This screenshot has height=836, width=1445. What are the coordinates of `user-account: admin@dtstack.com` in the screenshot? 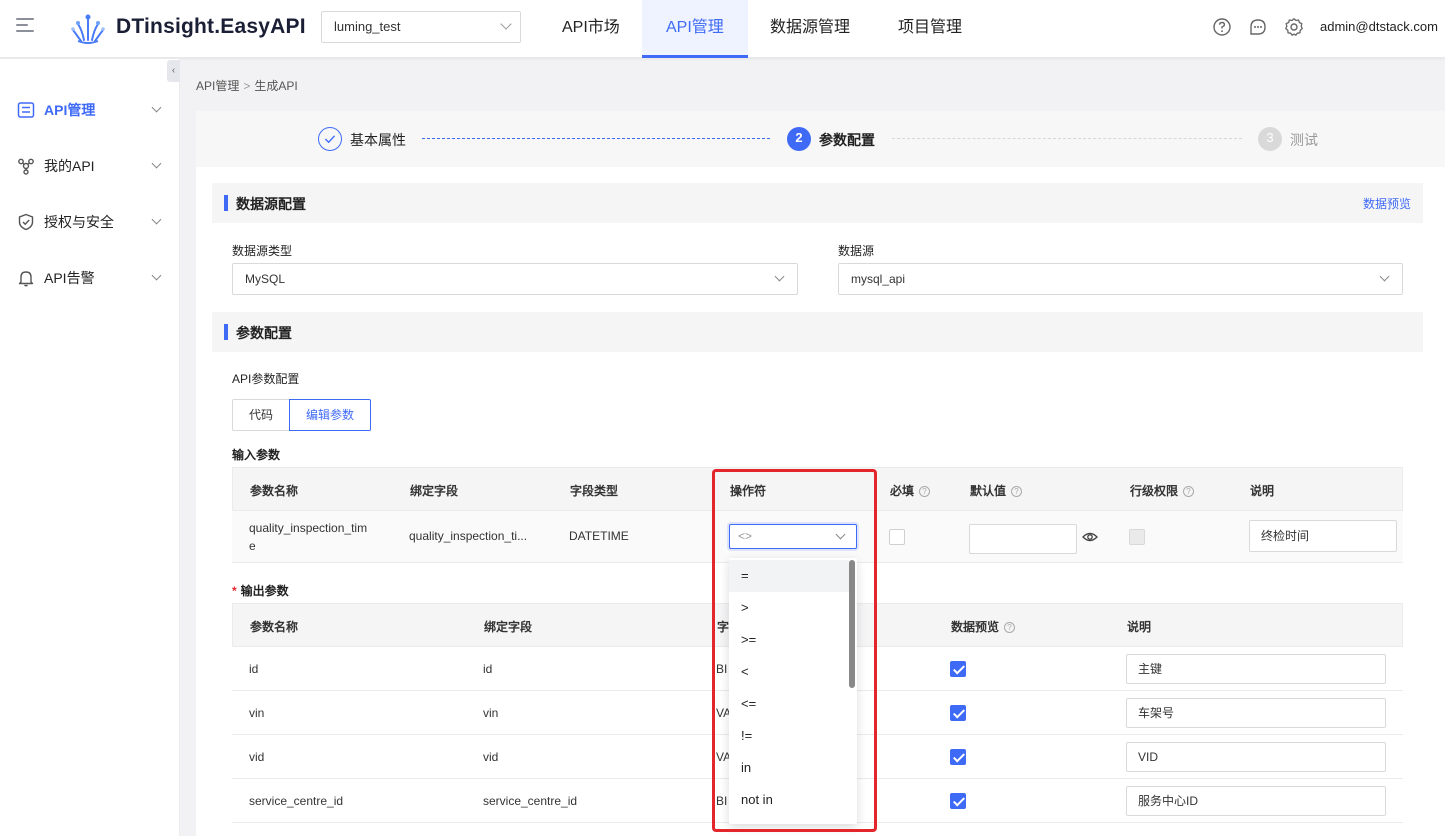 It's located at (1379, 26).